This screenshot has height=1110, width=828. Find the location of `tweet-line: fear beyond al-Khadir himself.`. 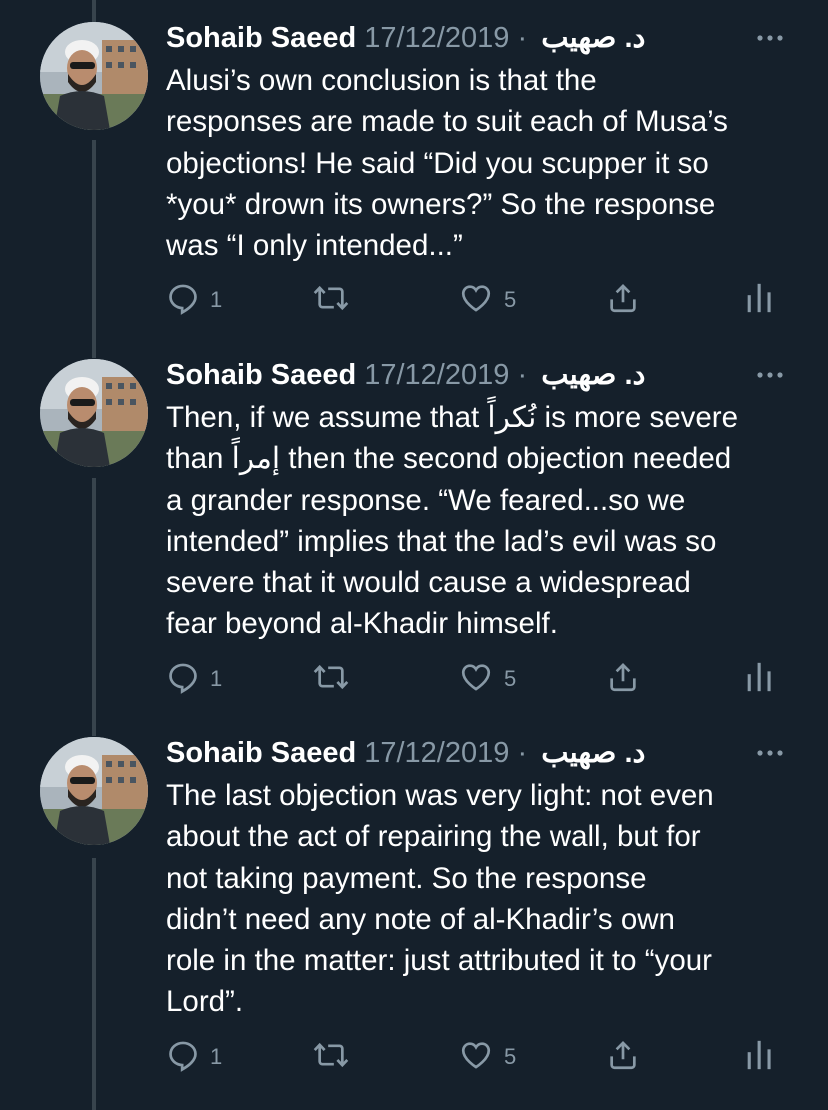

tweet-line: fear beyond al-Khadir himself. is located at coordinates (362, 624).